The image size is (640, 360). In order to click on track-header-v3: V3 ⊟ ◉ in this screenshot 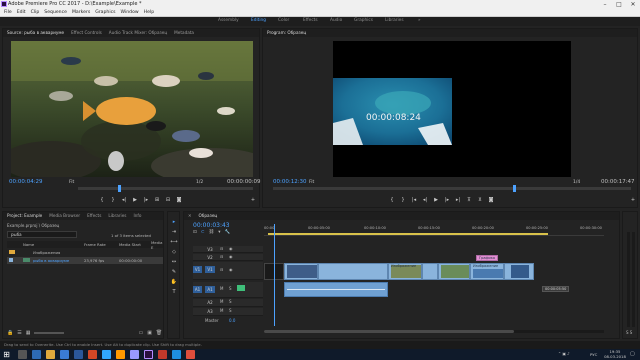, I will do `click(228, 249)`.